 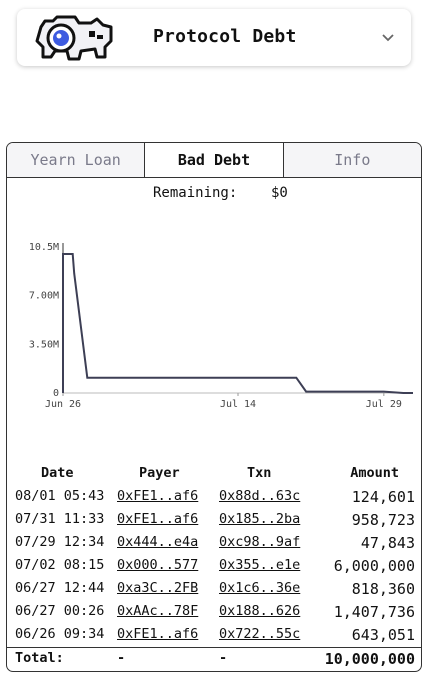 I want to click on cartoon-creature-logo, so click(x=74, y=38).